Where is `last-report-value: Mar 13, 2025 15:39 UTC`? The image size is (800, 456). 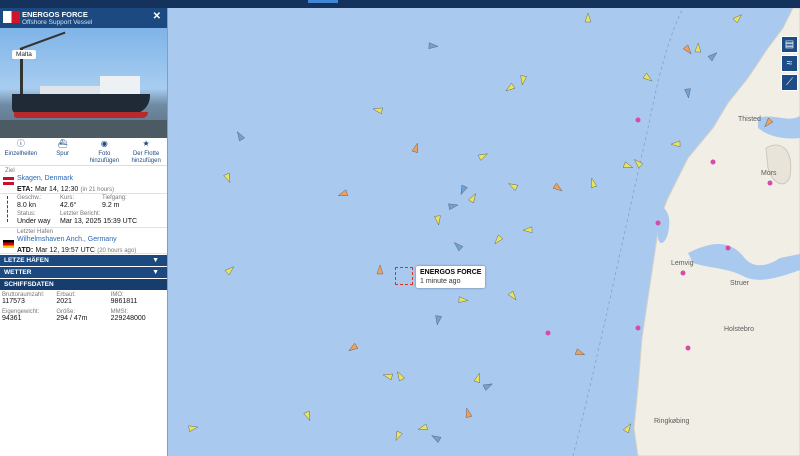
last-report-value: Mar 13, 2025 15:39 UTC is located at coordinates (99, 221).